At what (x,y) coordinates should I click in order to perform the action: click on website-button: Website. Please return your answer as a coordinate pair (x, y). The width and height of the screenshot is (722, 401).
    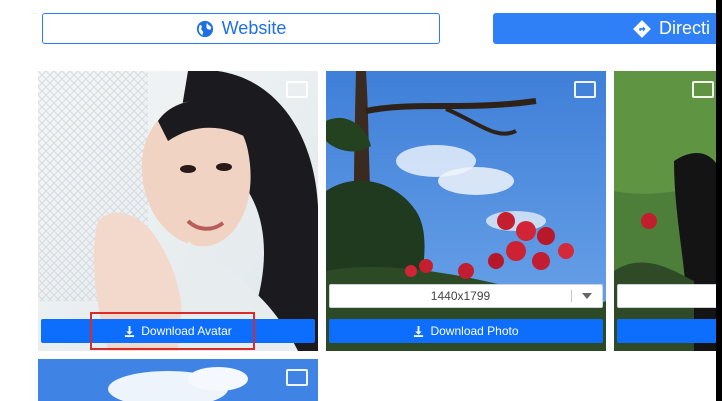
    Looking at the image, I should click on (241, 28).